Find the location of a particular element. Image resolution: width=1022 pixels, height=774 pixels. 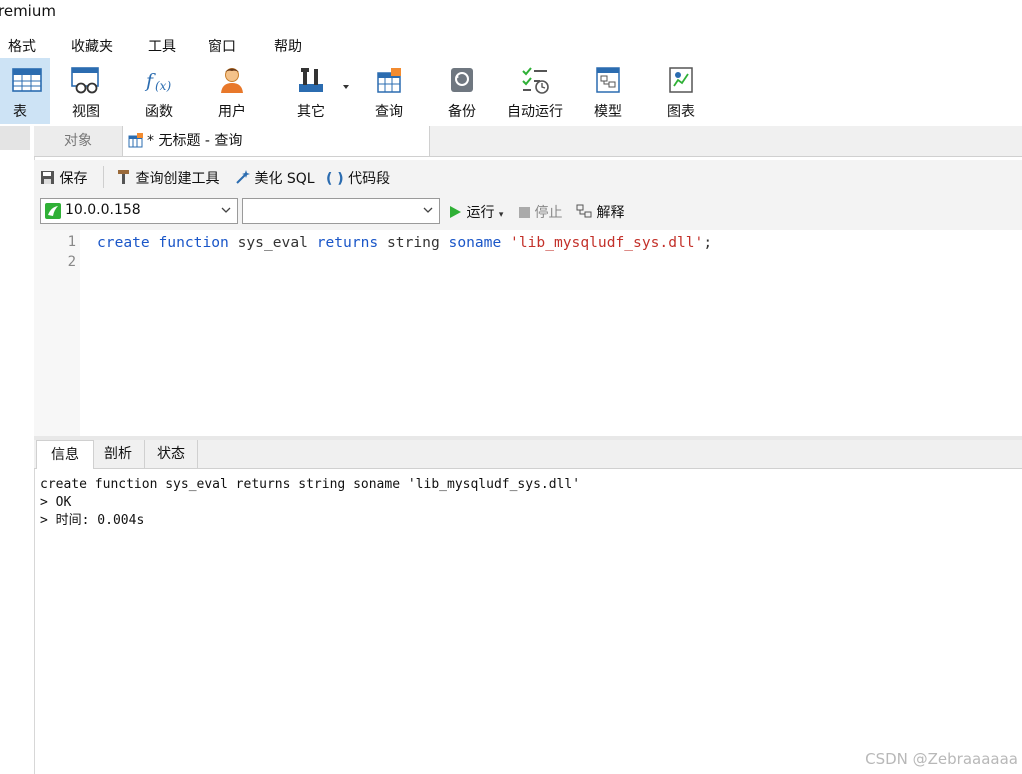

query-tab-icon is located at coordinates (135, 140).